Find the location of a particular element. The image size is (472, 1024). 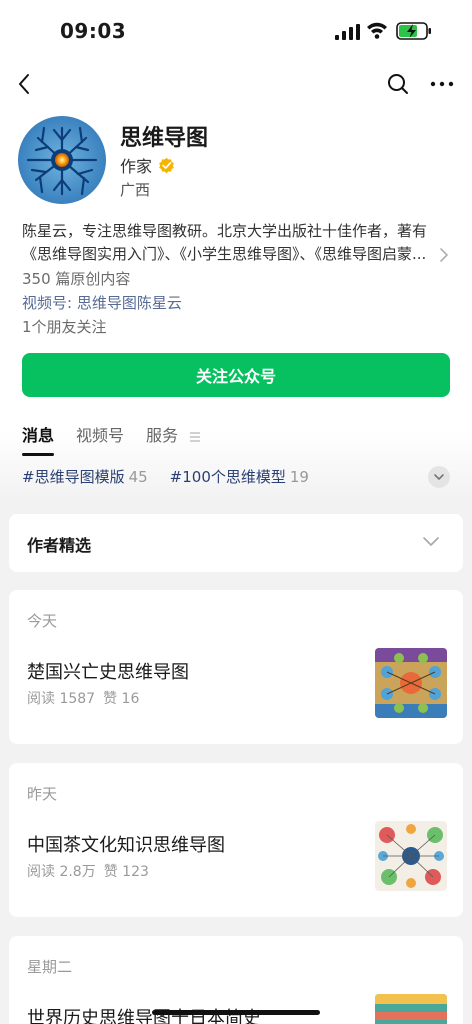

tag-name: #100个思维模型 is located at coordinates (227, 477).